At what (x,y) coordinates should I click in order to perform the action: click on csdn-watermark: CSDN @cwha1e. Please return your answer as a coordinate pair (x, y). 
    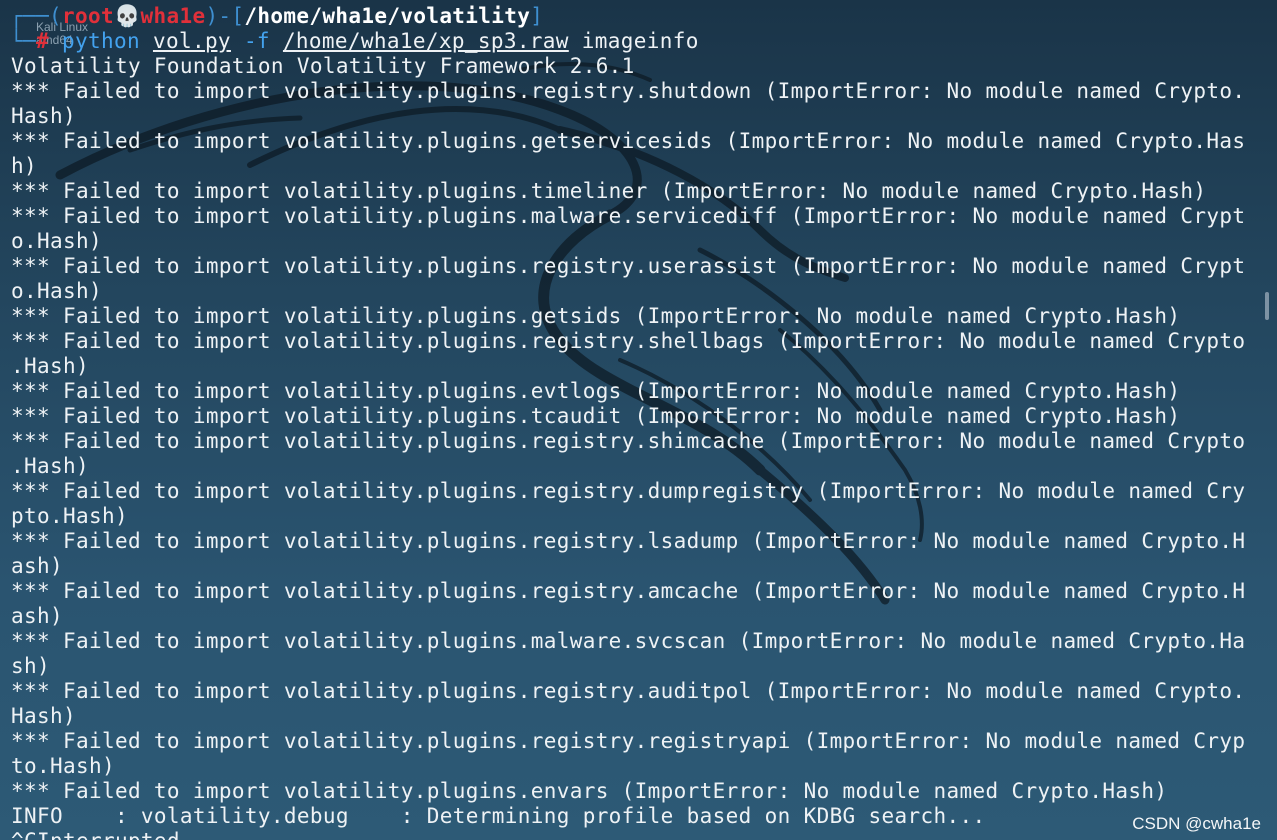
    Looking at the image, I should click on (1196, 823).